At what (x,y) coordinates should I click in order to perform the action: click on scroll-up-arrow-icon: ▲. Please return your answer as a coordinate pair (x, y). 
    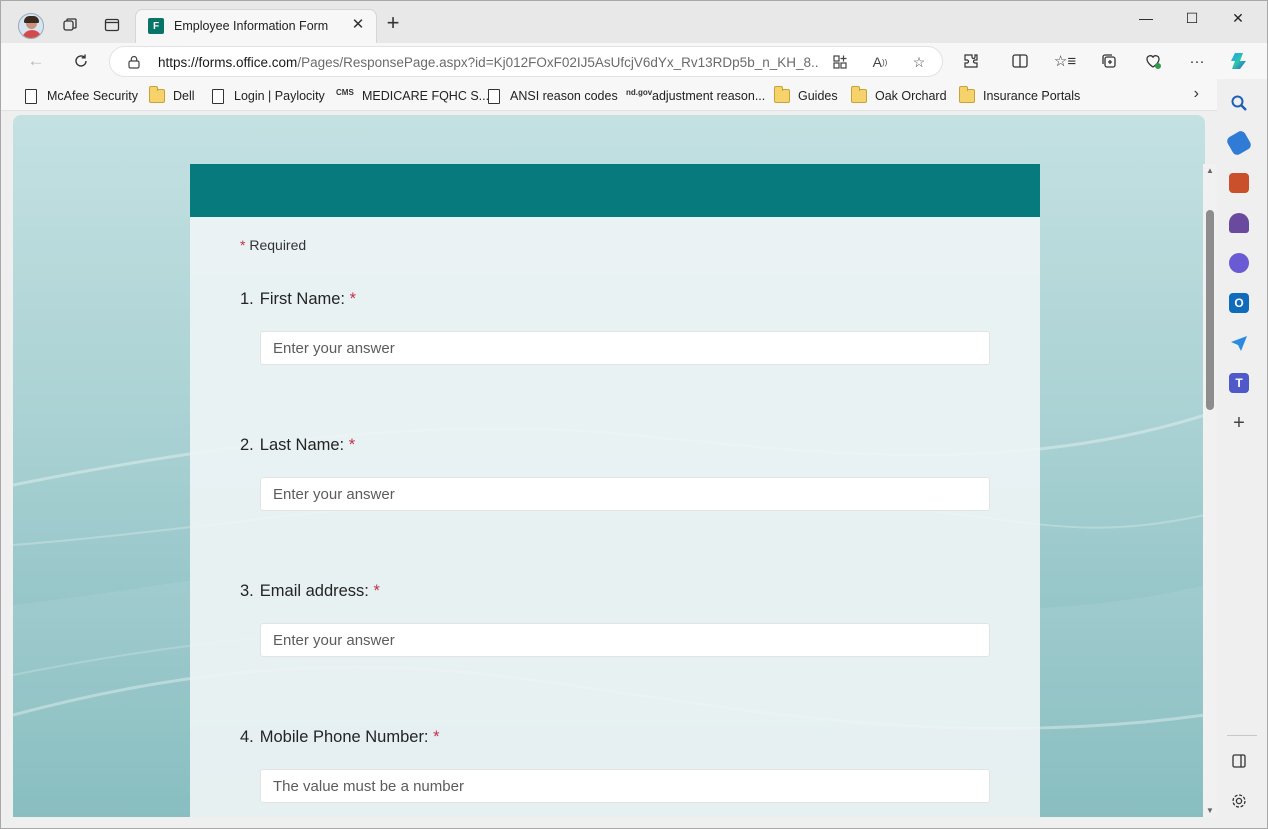
    Looking at the image, I should click on (1210, 170).